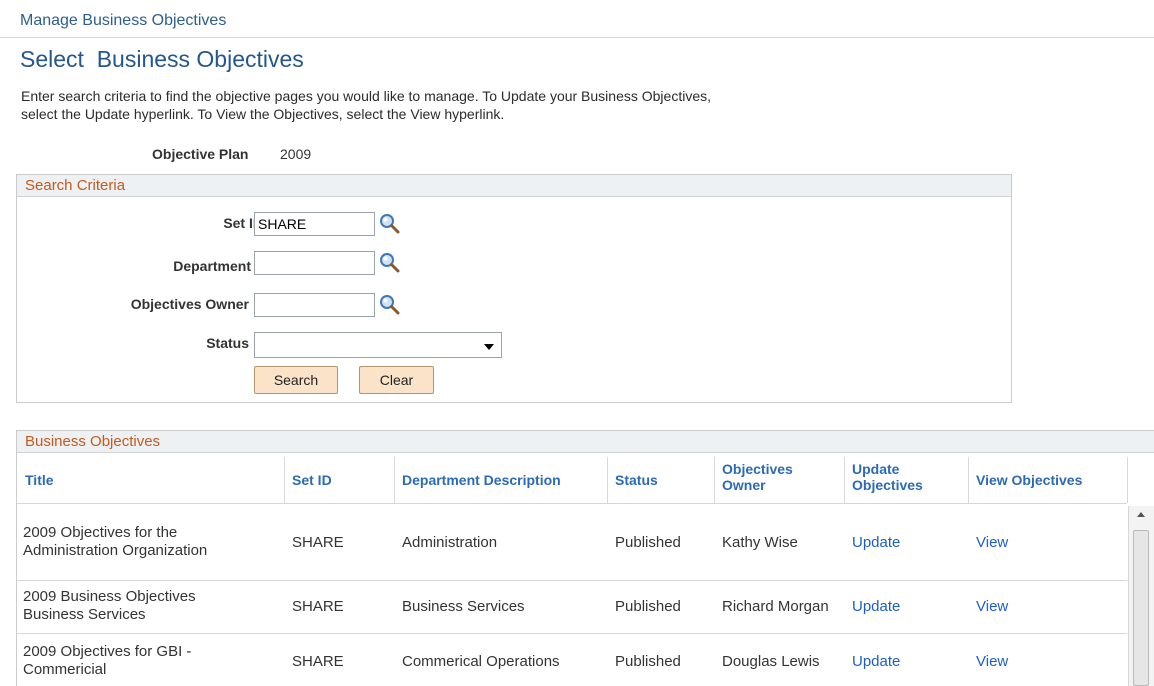 The width and height of the screenshot is (1154, 686). I want to click on column-header-update: Update Objectives, so click(887, 477).